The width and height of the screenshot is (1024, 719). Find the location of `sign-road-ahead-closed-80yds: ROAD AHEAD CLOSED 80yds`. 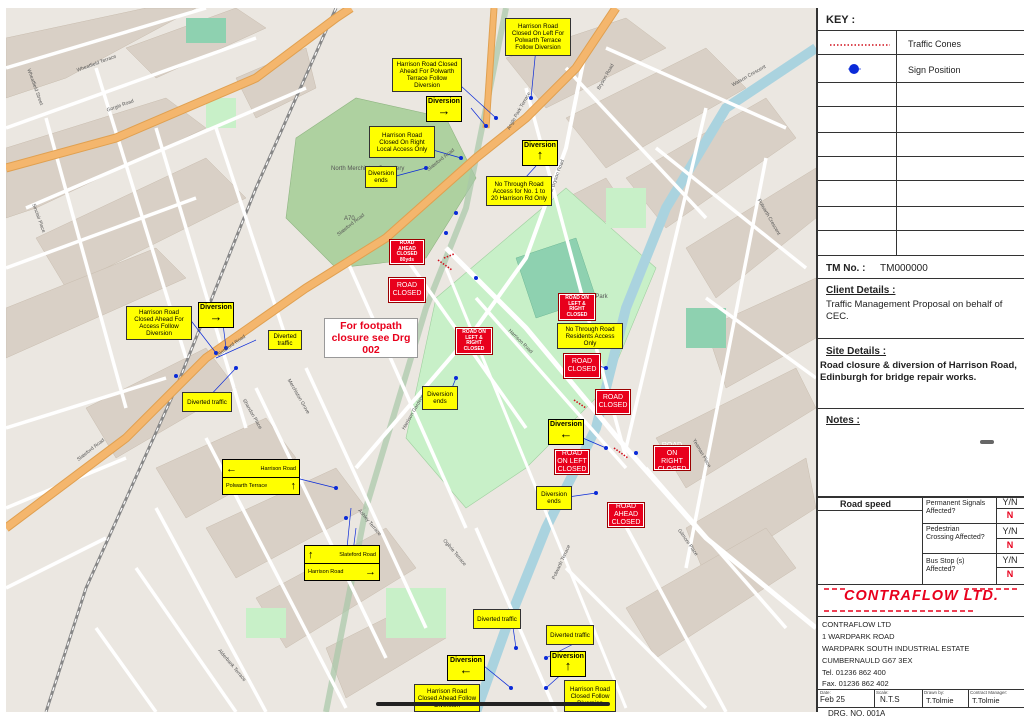

sign-road-ahead-closed-80yds: ROAD AHEAD CLOSED 80yds is located at coordinates (407, 252).